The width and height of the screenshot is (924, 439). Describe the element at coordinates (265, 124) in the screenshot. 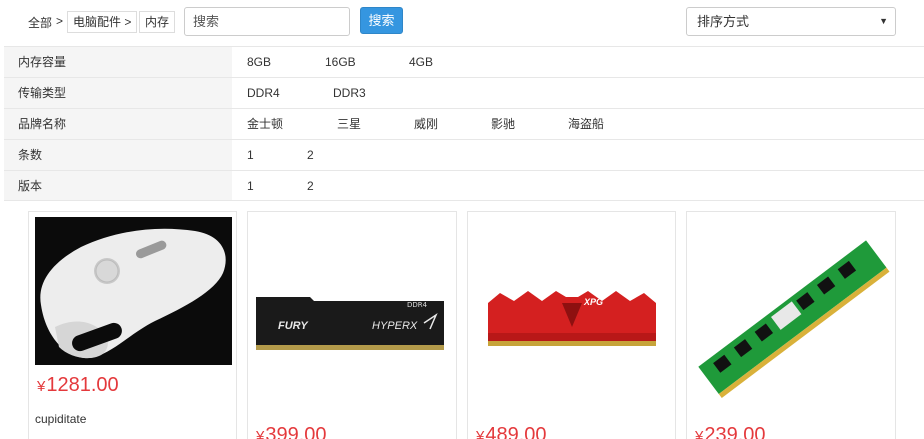

I see `filter-option: 金士顿` at that location.